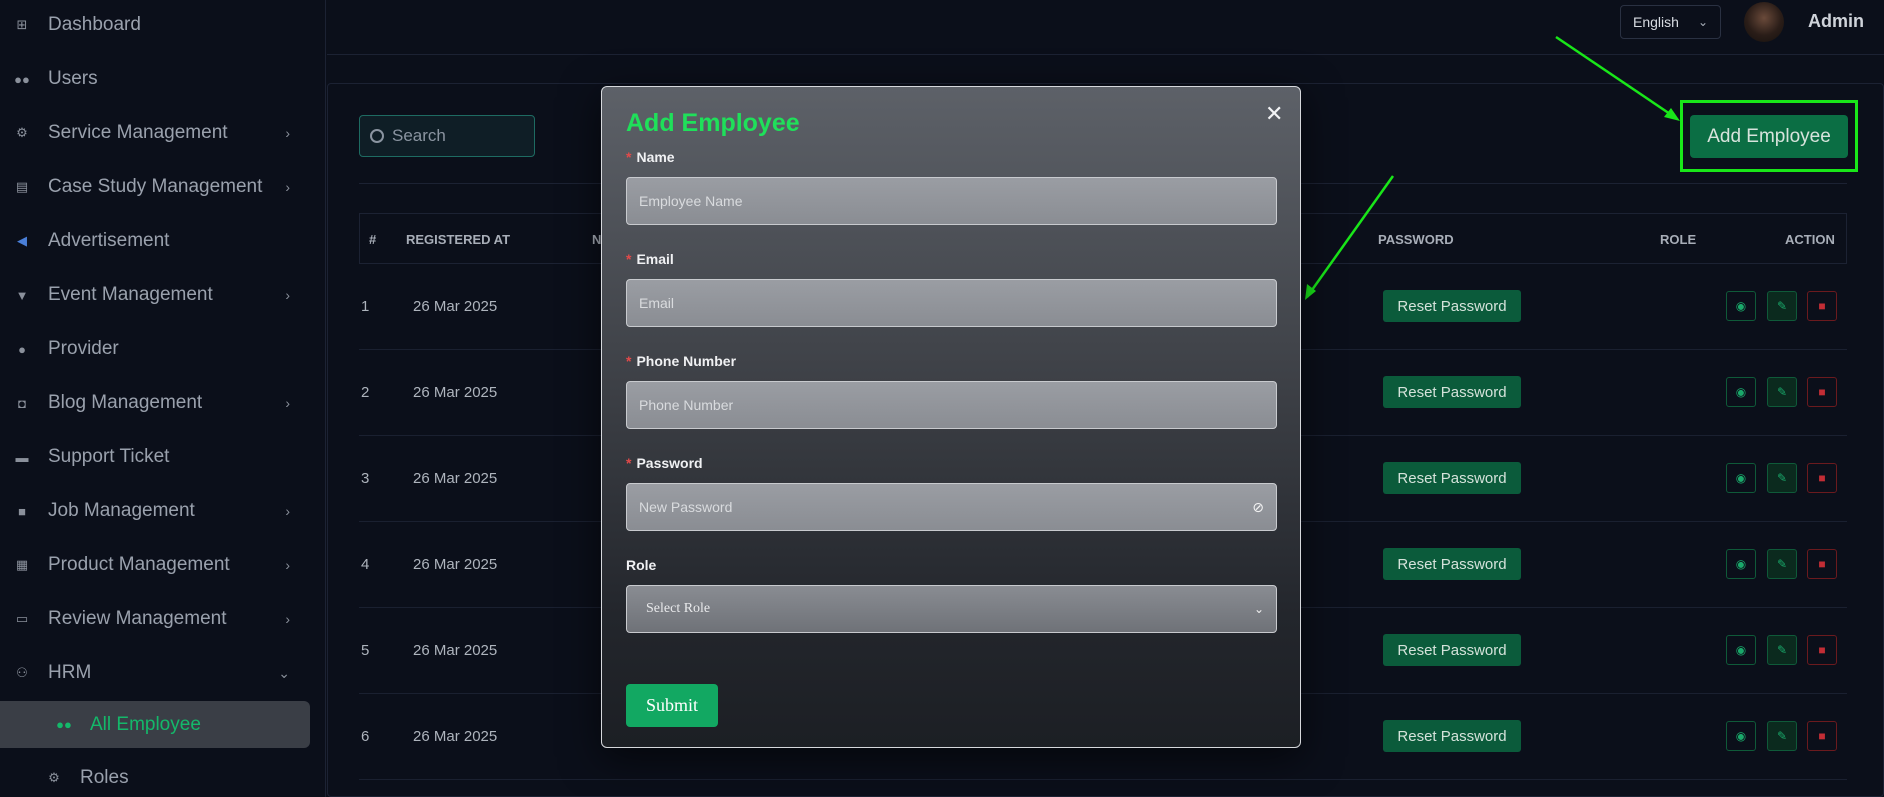 The image size is (1884, 797). I want to click on add-employee-button: Add Employee, so click(1769, 136).